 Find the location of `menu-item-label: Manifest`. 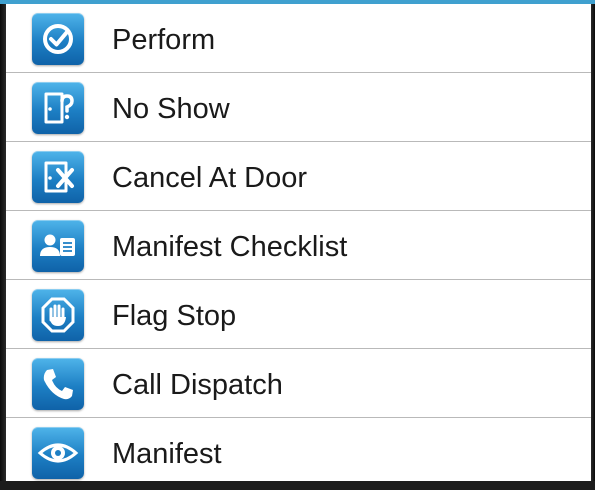

menu-item-label: Manifest is located at coordinates (167, 454).